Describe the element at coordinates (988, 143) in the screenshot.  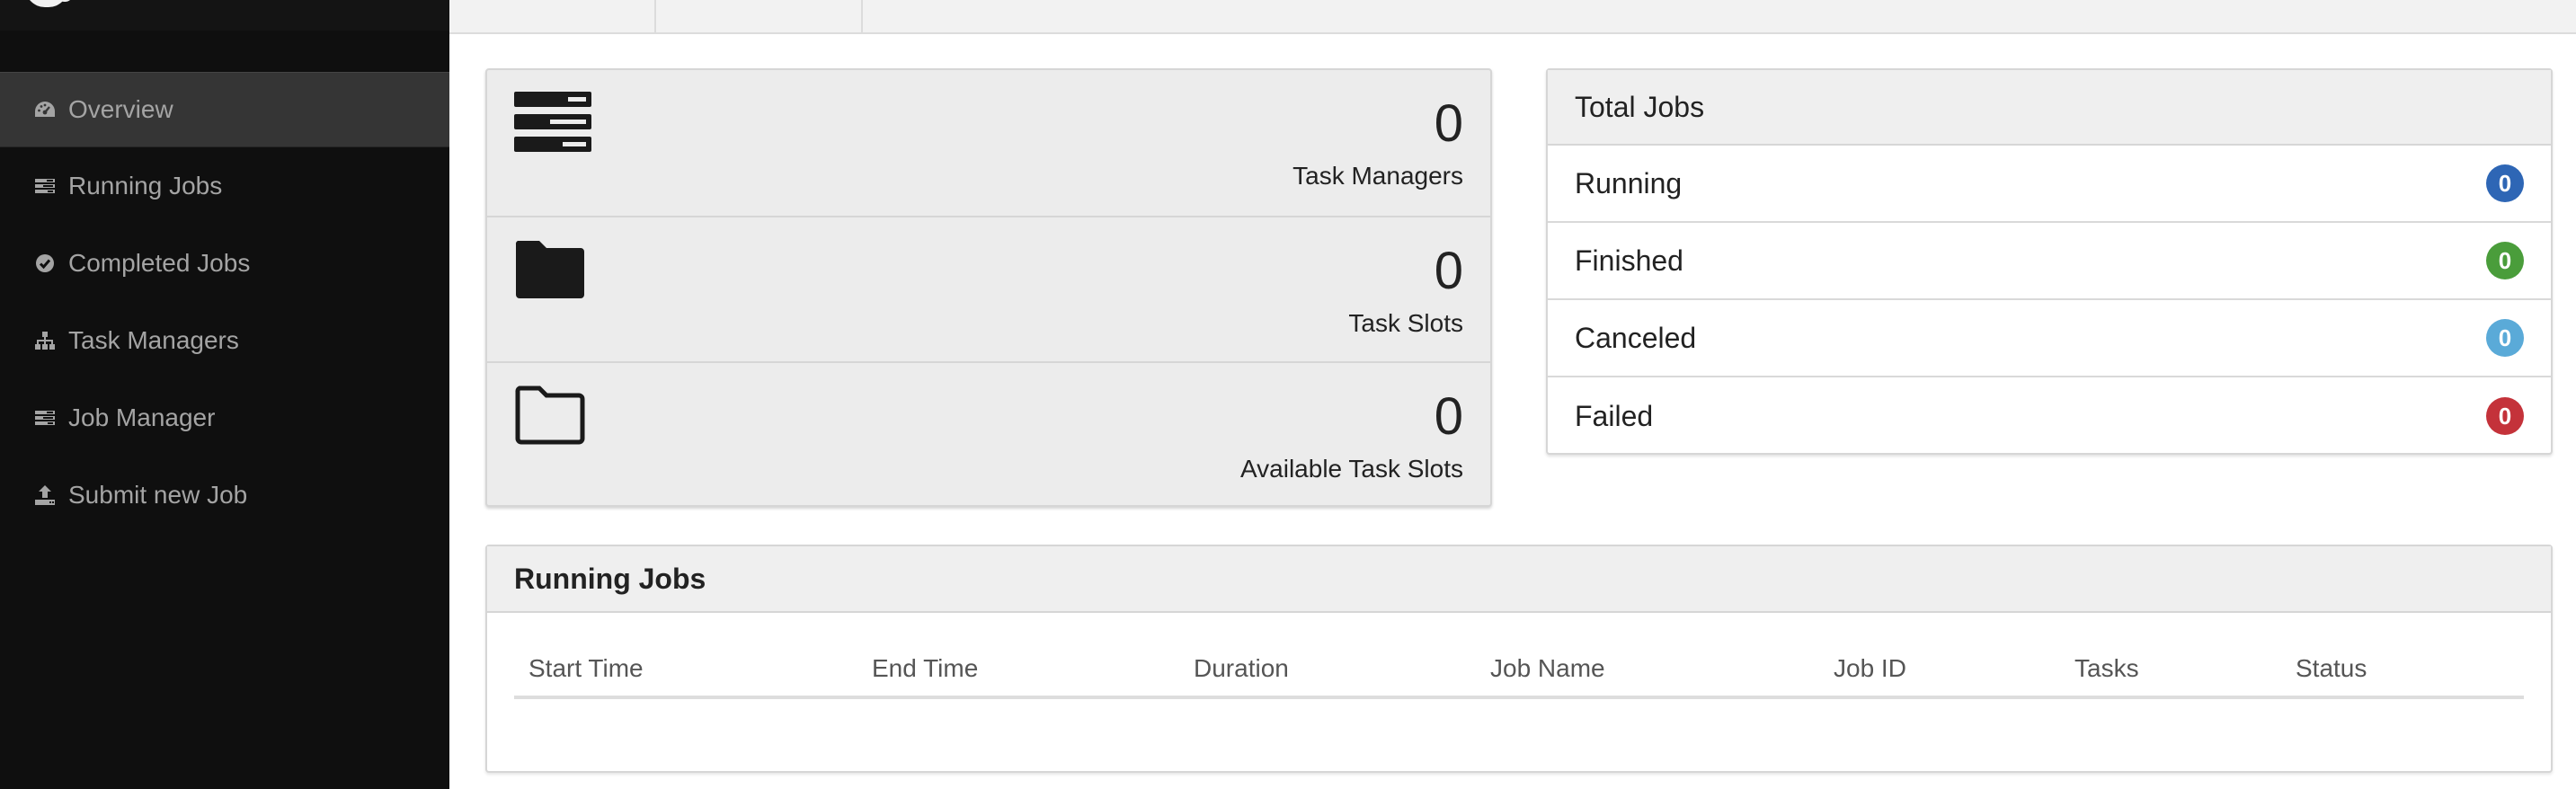
I see `stat-task-managers: 0 Task Managers` at that location.